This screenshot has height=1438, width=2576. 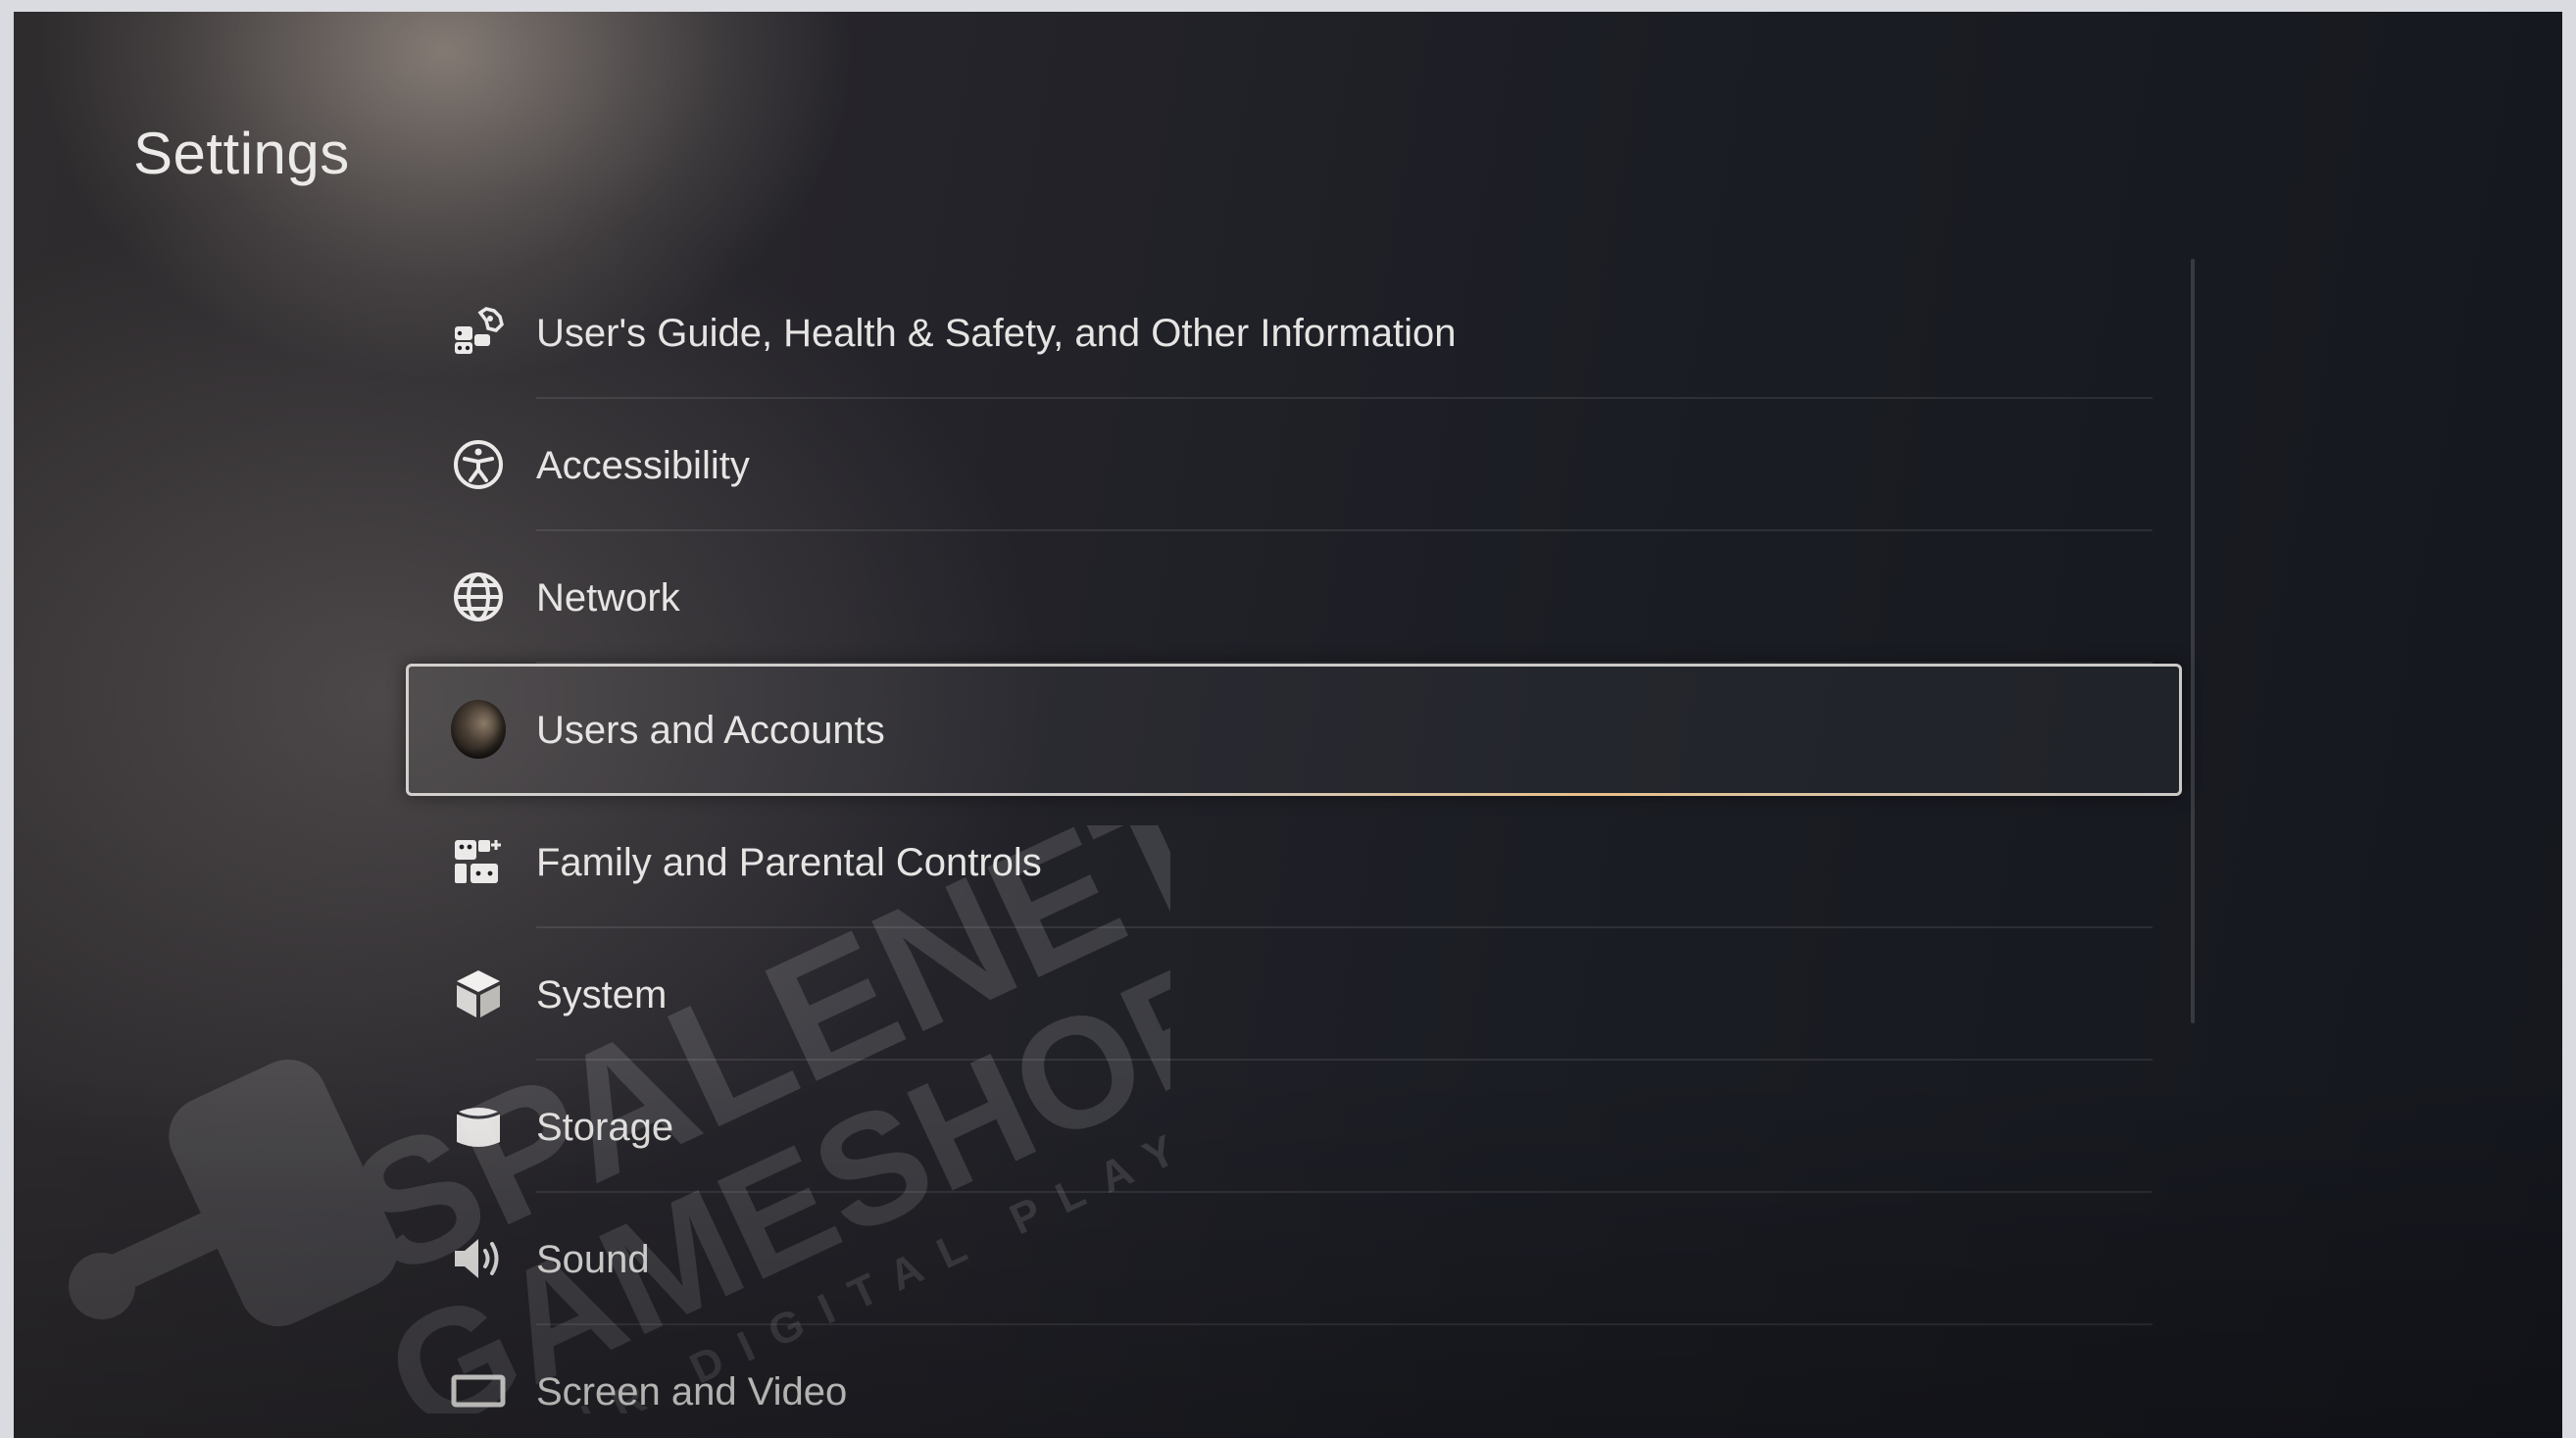 I want to click on menu-item-label: Users and Accounts, so click(x=710, y=730).